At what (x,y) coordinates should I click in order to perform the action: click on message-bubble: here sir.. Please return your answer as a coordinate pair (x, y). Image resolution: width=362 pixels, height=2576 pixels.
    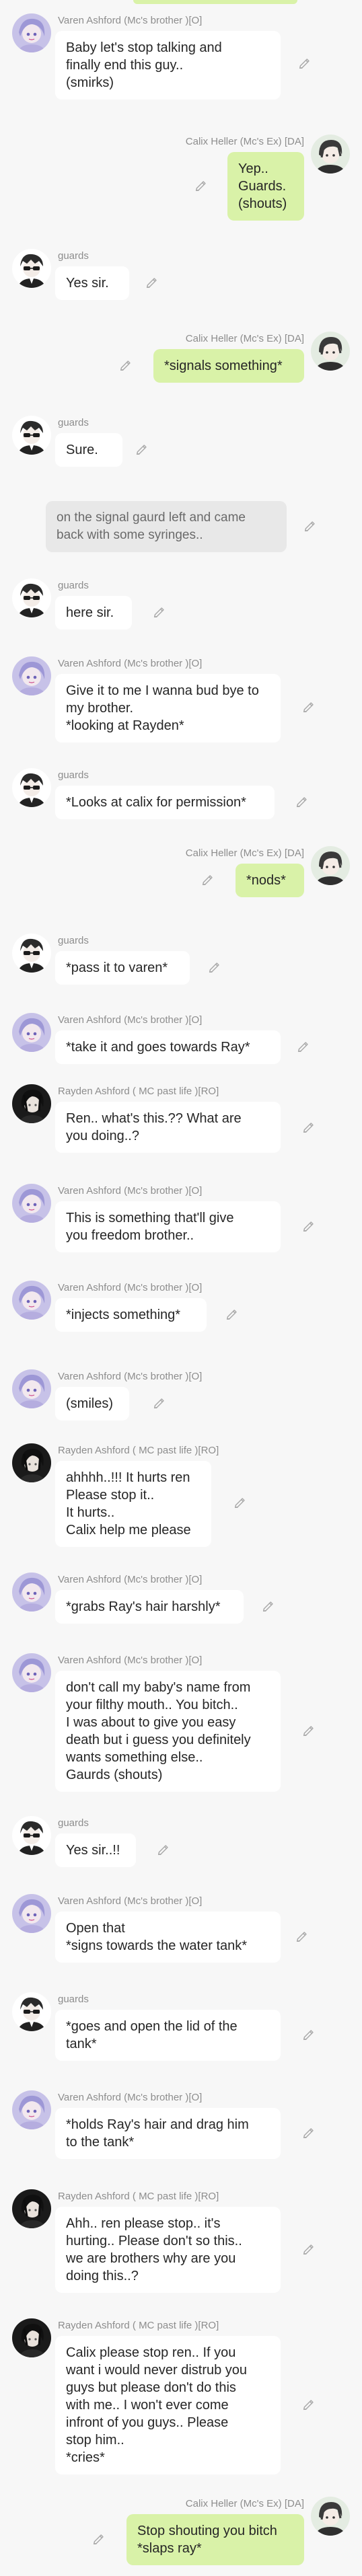
    Looking at the image, I should click on (93, 613).